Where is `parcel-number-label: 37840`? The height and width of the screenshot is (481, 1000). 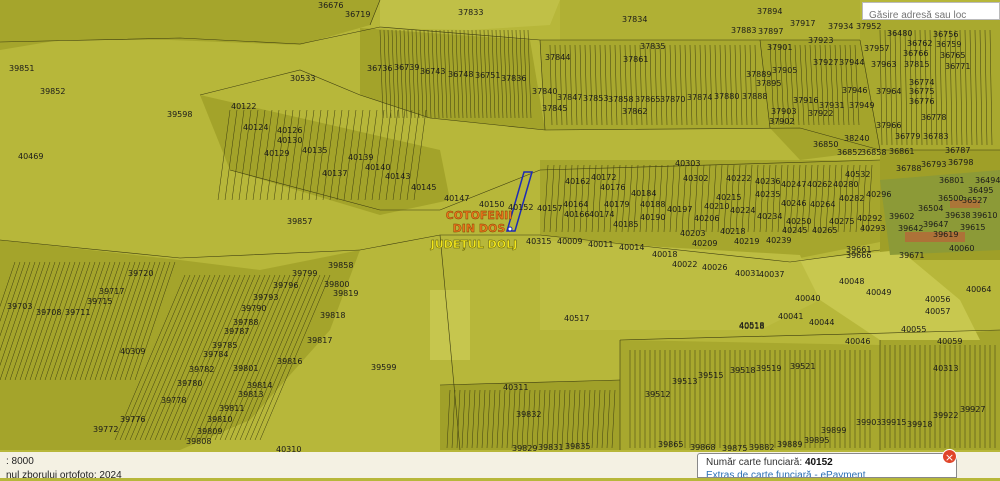
parcel-number-label: 37840 is located at coordinates (544, 91).